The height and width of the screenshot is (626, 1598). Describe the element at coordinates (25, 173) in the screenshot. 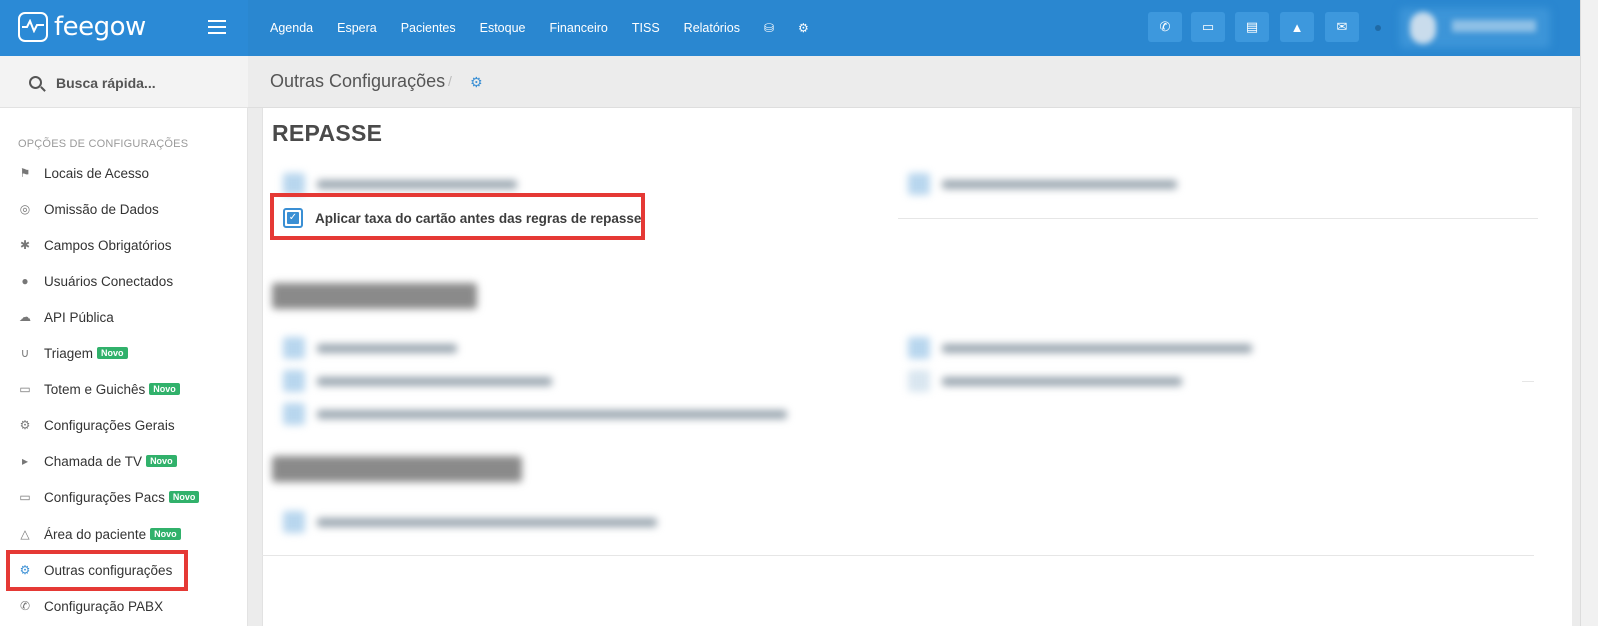

I see `map-pin-icon: ⚑` at that location.